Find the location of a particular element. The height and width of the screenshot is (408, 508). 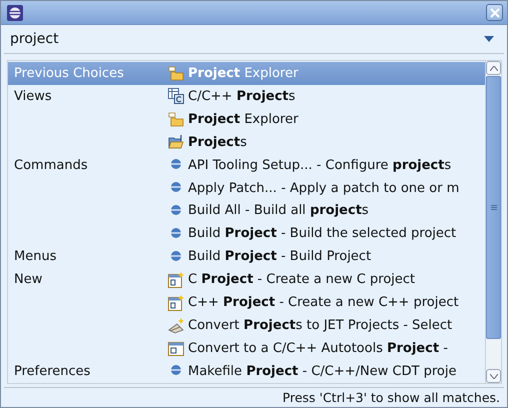

status-text: Press 'Ctrl+3' to show all matches. is located at coordinates (391, 397).